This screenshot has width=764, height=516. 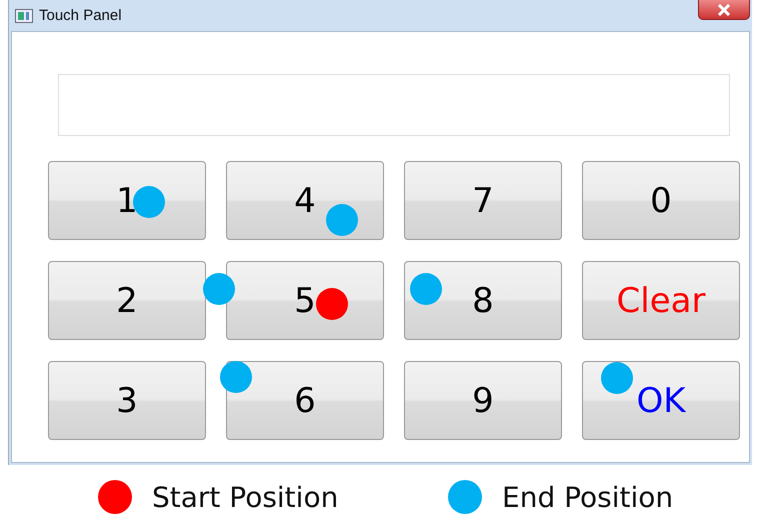 What do you see at coordinates (588, 497) in the screenshot?
I see `legend-label: End Position` at bounding box center [588, 497].